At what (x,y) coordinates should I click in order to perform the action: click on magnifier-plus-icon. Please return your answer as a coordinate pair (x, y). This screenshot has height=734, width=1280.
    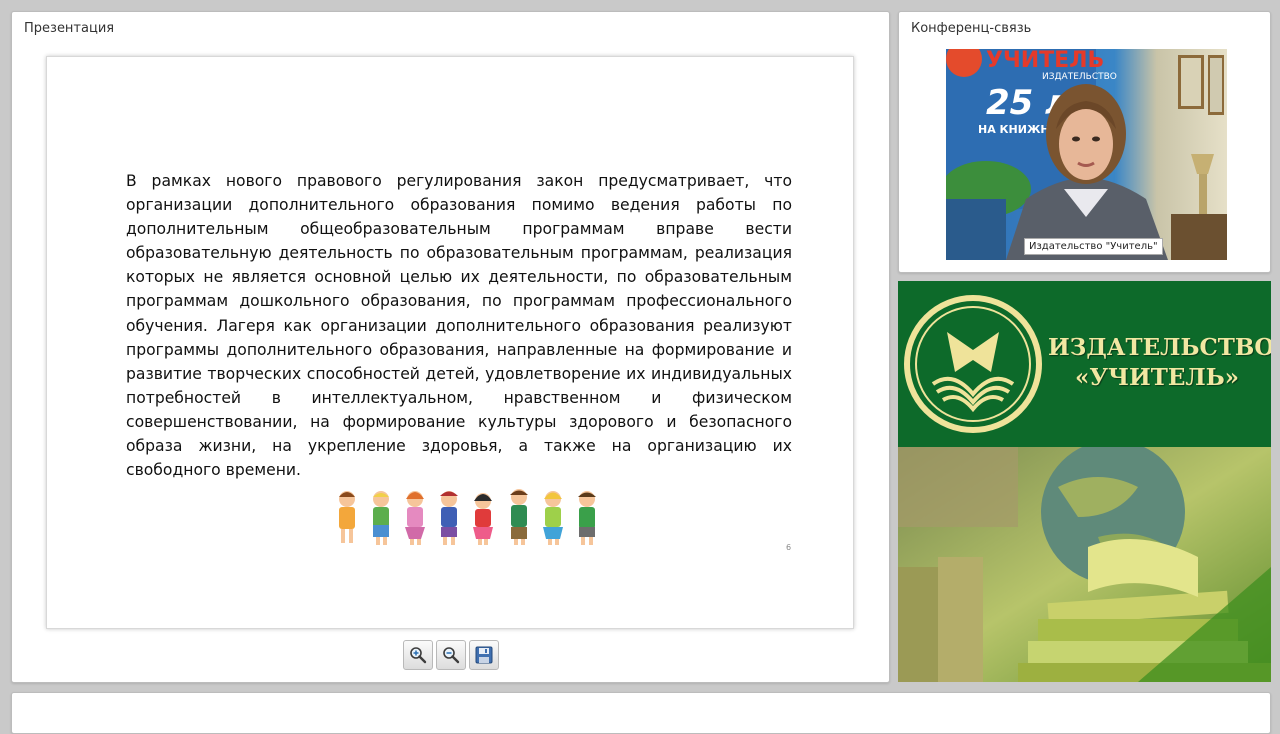
    Looking at the image, I should click on (418, 655).